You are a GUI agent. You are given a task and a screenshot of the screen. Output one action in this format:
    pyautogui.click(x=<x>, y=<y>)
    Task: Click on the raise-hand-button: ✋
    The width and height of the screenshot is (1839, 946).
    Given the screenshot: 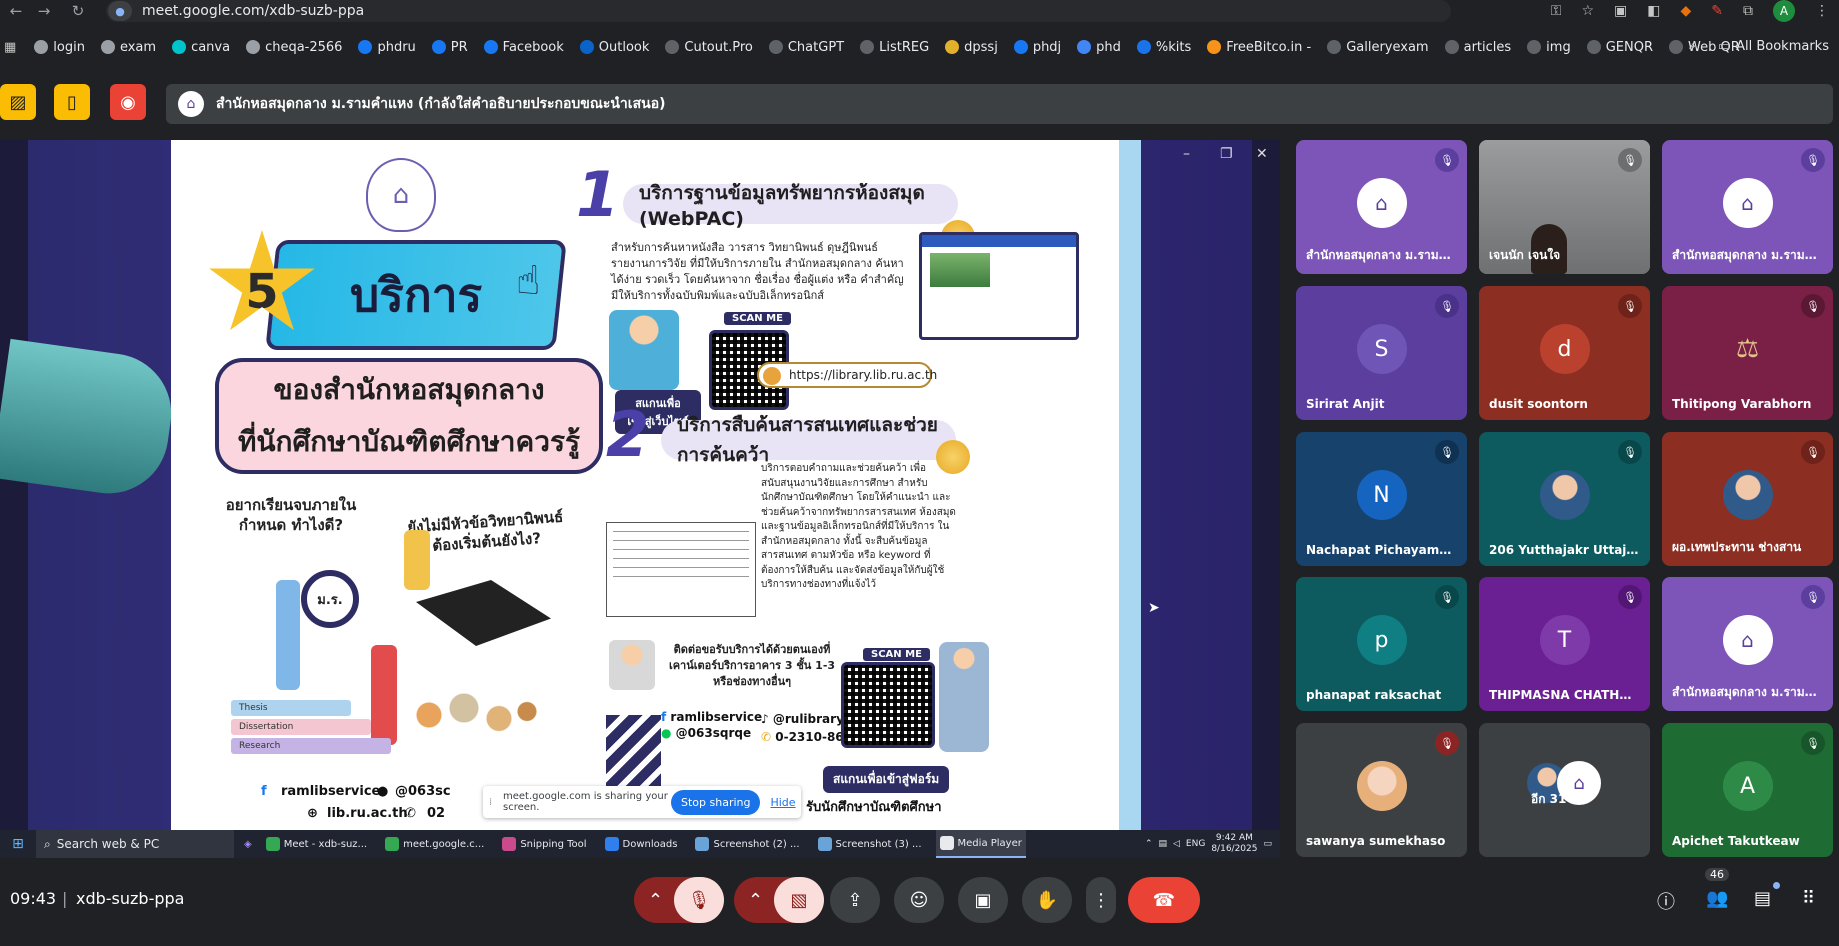 What is the action you would take?
    pyautogui.click(x=1047, y=900)
    